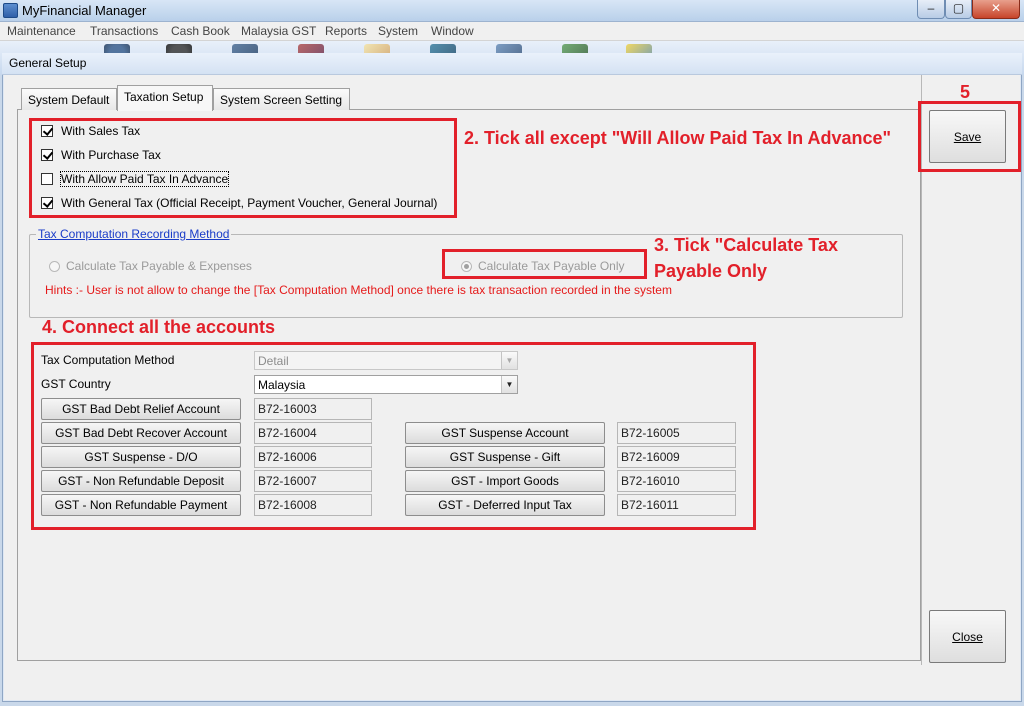 The height and width of the screenshot is (706, 1024). What do you see at coordinates (41, 31) in the screenshot?
I see `menu-maintenance: Maintenance` at bounding box center [41, 31].